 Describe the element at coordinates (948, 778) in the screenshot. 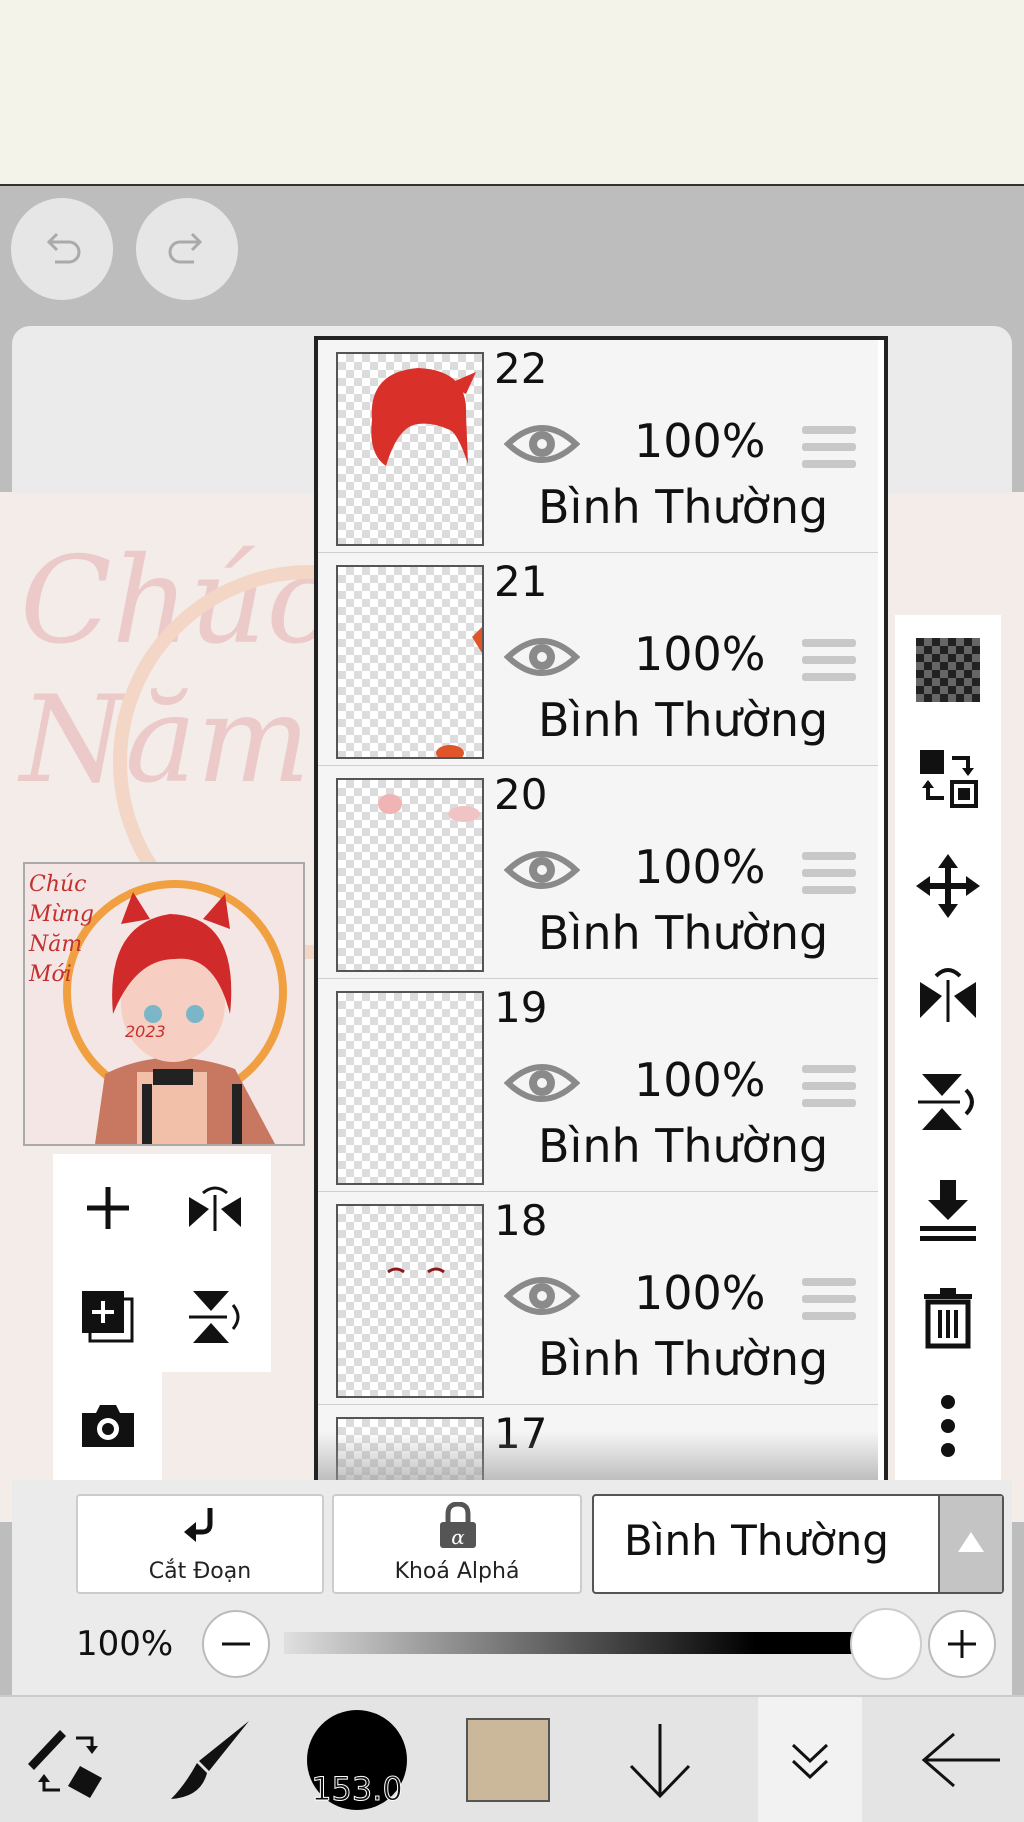

I see `swap-layer-button` at that location.